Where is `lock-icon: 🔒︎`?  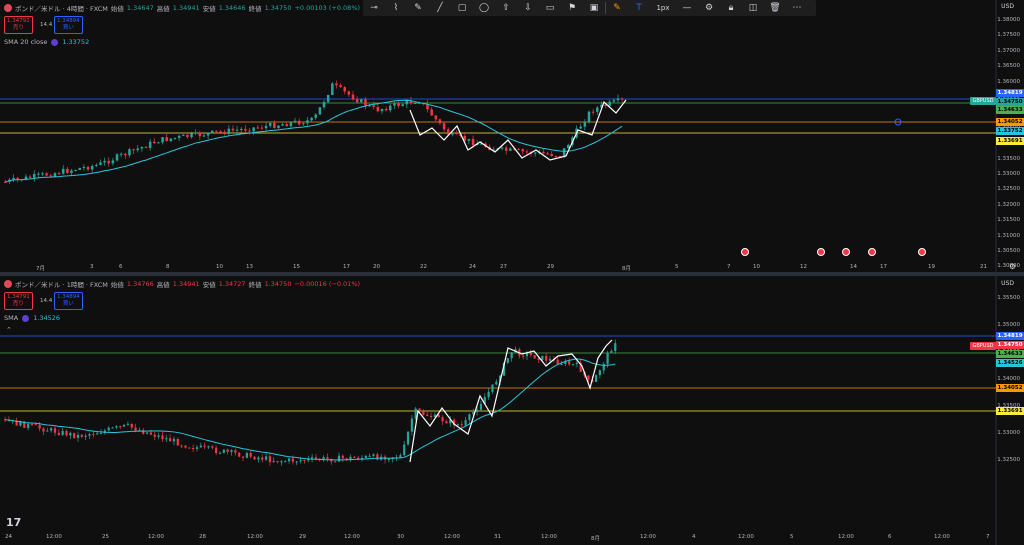 lock-icon: 🔒︎ is located at coordinates (731, 8).